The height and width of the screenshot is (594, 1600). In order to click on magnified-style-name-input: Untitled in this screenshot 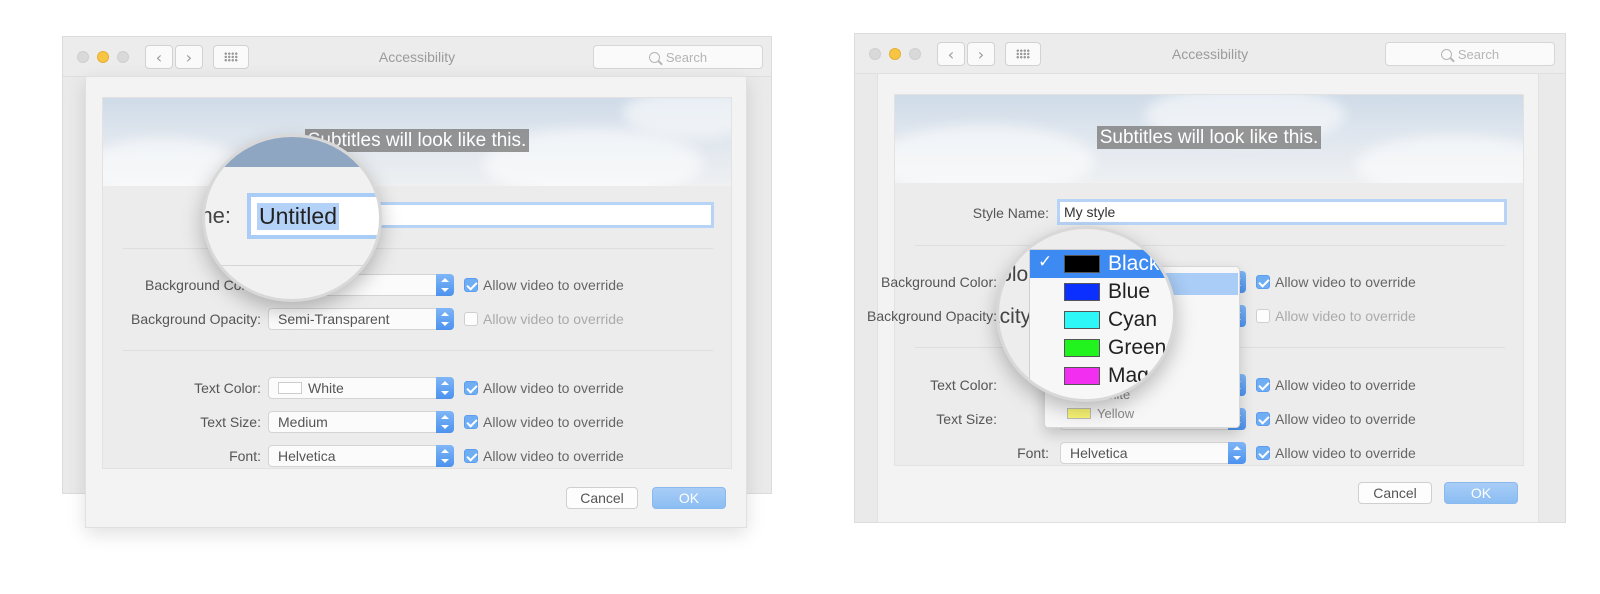, I will do `click(313, 216)`.